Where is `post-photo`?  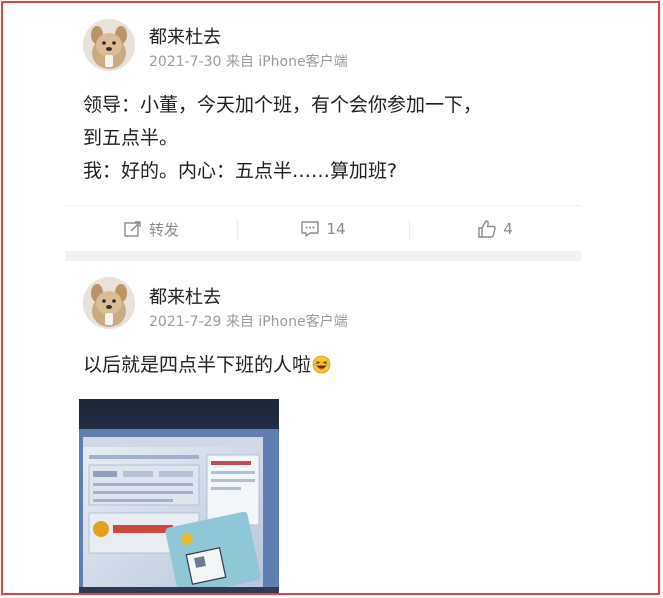 post-photo is located at coordinates (179, 496).